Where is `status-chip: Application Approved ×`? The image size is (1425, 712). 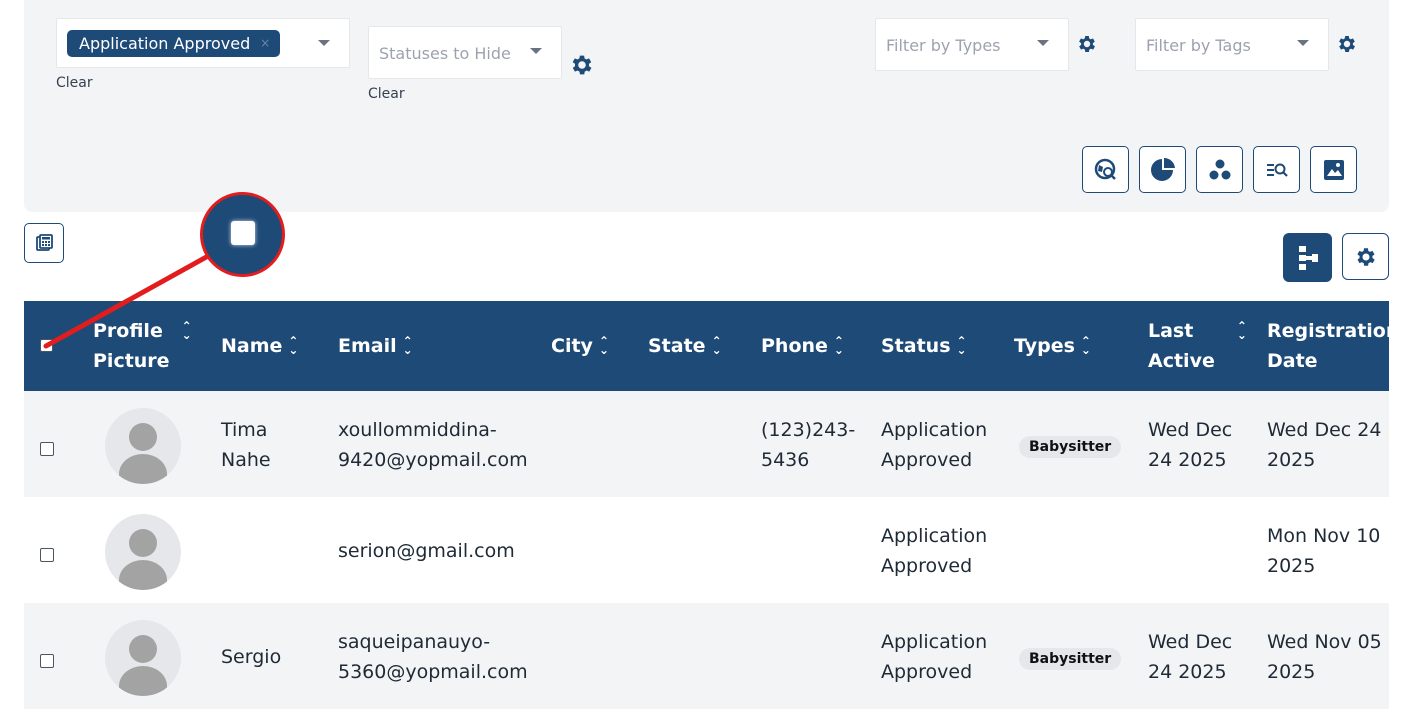
status-chip: Application Approved × is located at coordinates (174, 43).